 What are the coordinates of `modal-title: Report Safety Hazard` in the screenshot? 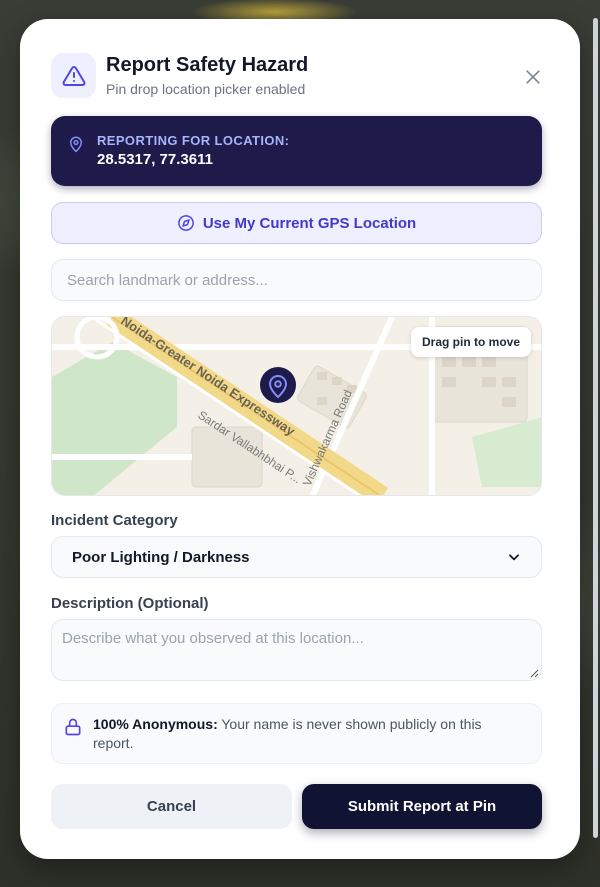 It's located at (207, 65).